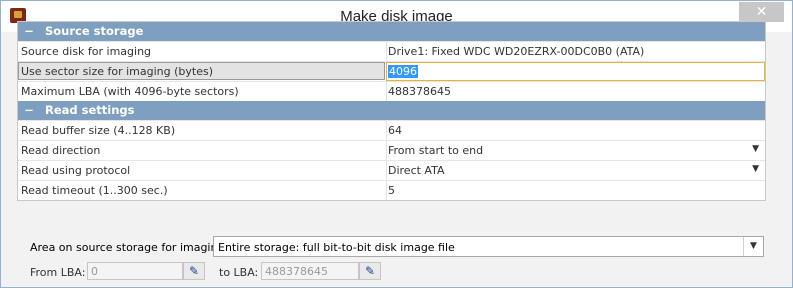 This screenshot has height=288, width=793. Describe the element at coordinates (516, 51) in the screenshot. I see `property-value: Drive1: Fixed WDC WD20EZRX-00DC0B0 (ATA)` at that location.